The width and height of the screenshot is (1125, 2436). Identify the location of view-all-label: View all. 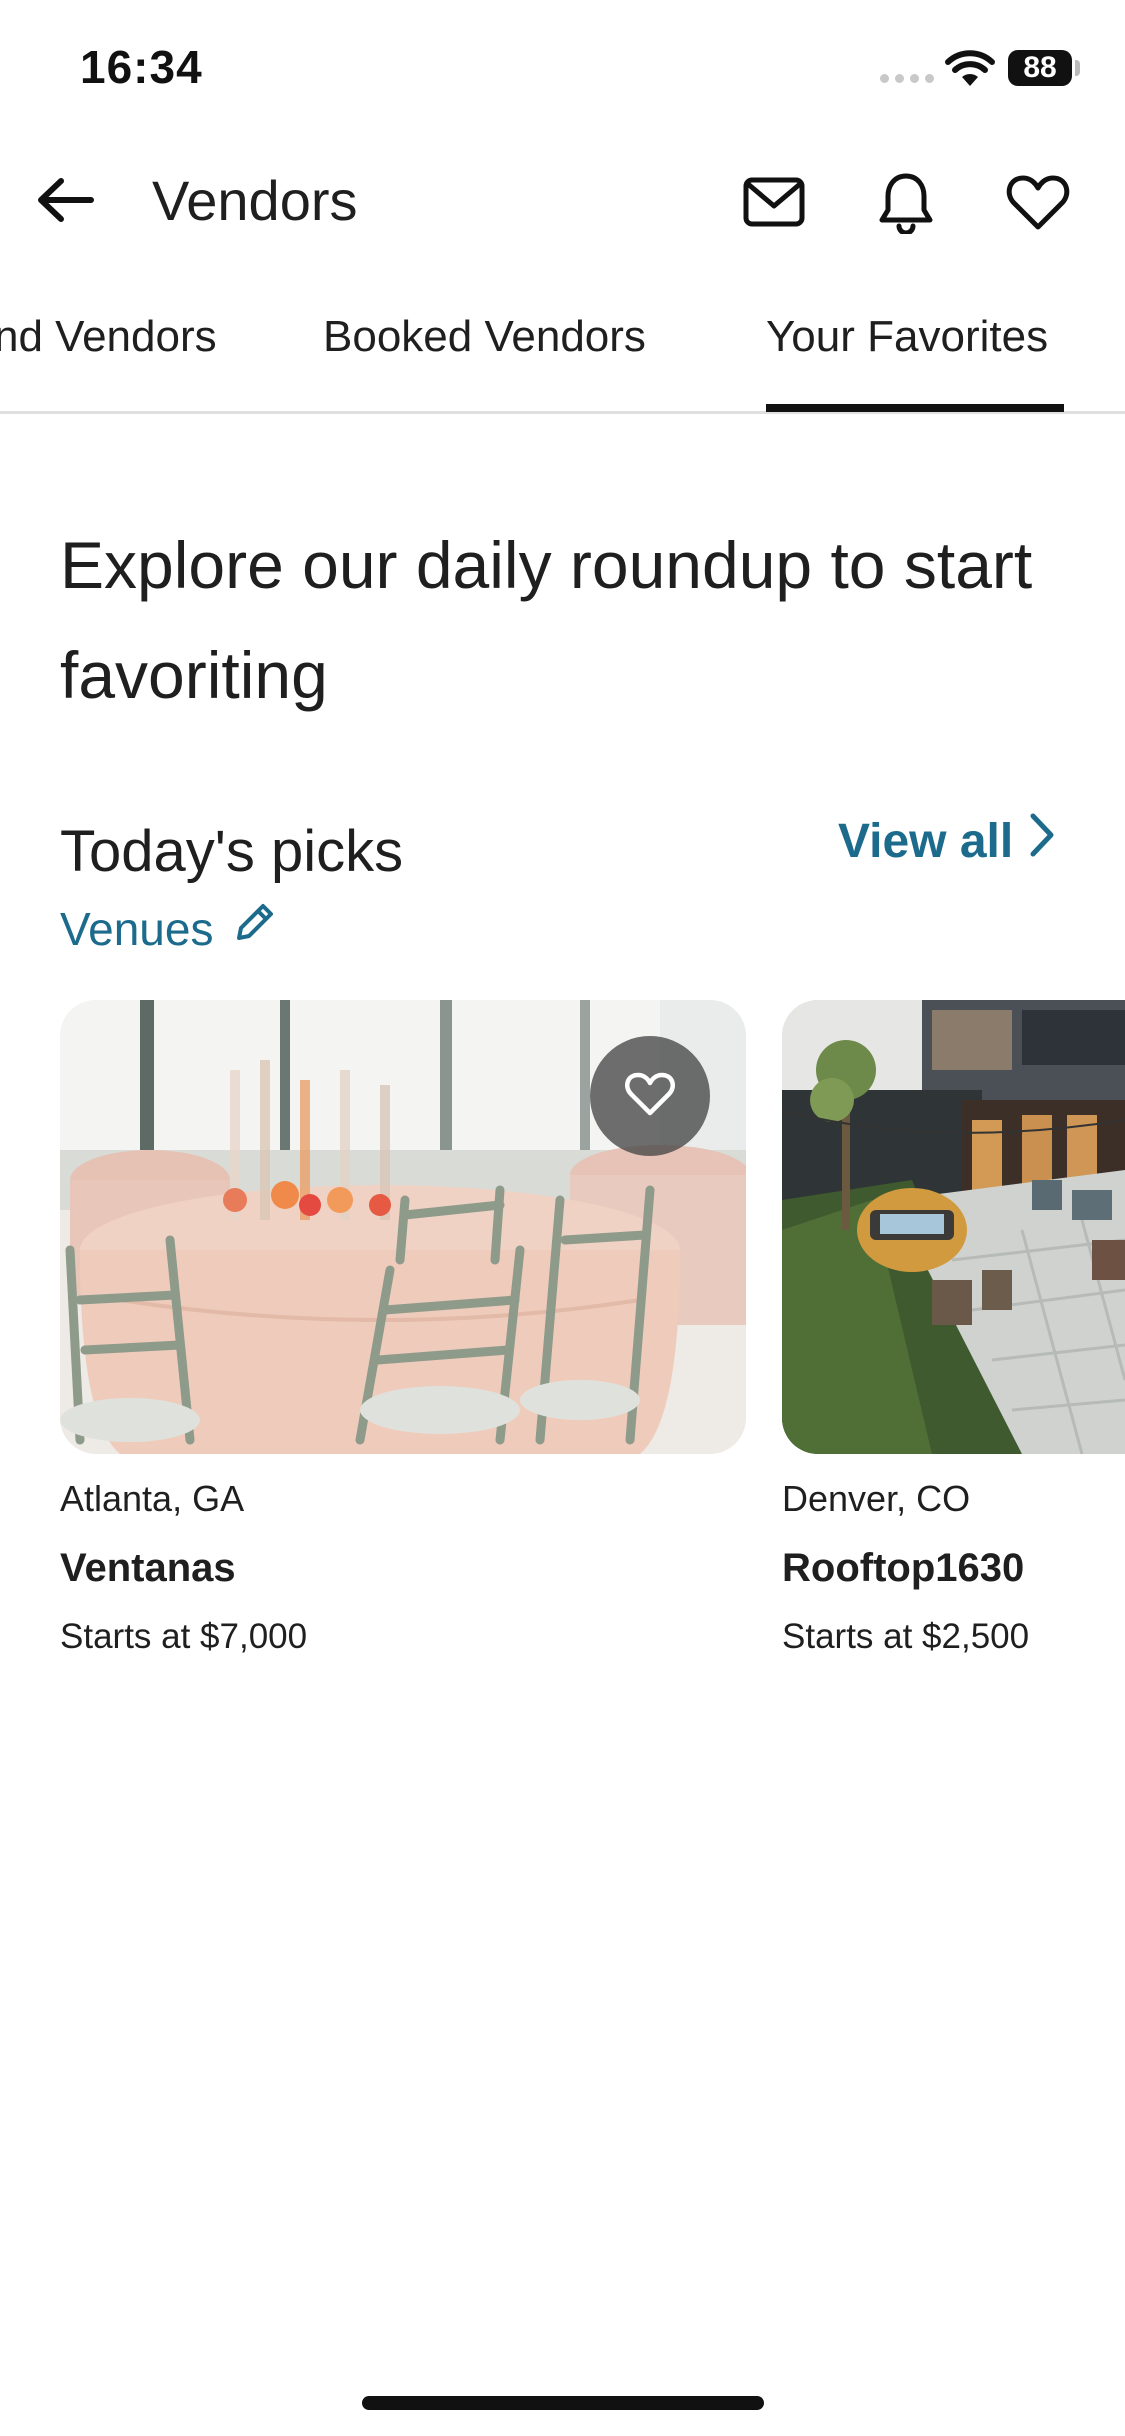
(926, 841).